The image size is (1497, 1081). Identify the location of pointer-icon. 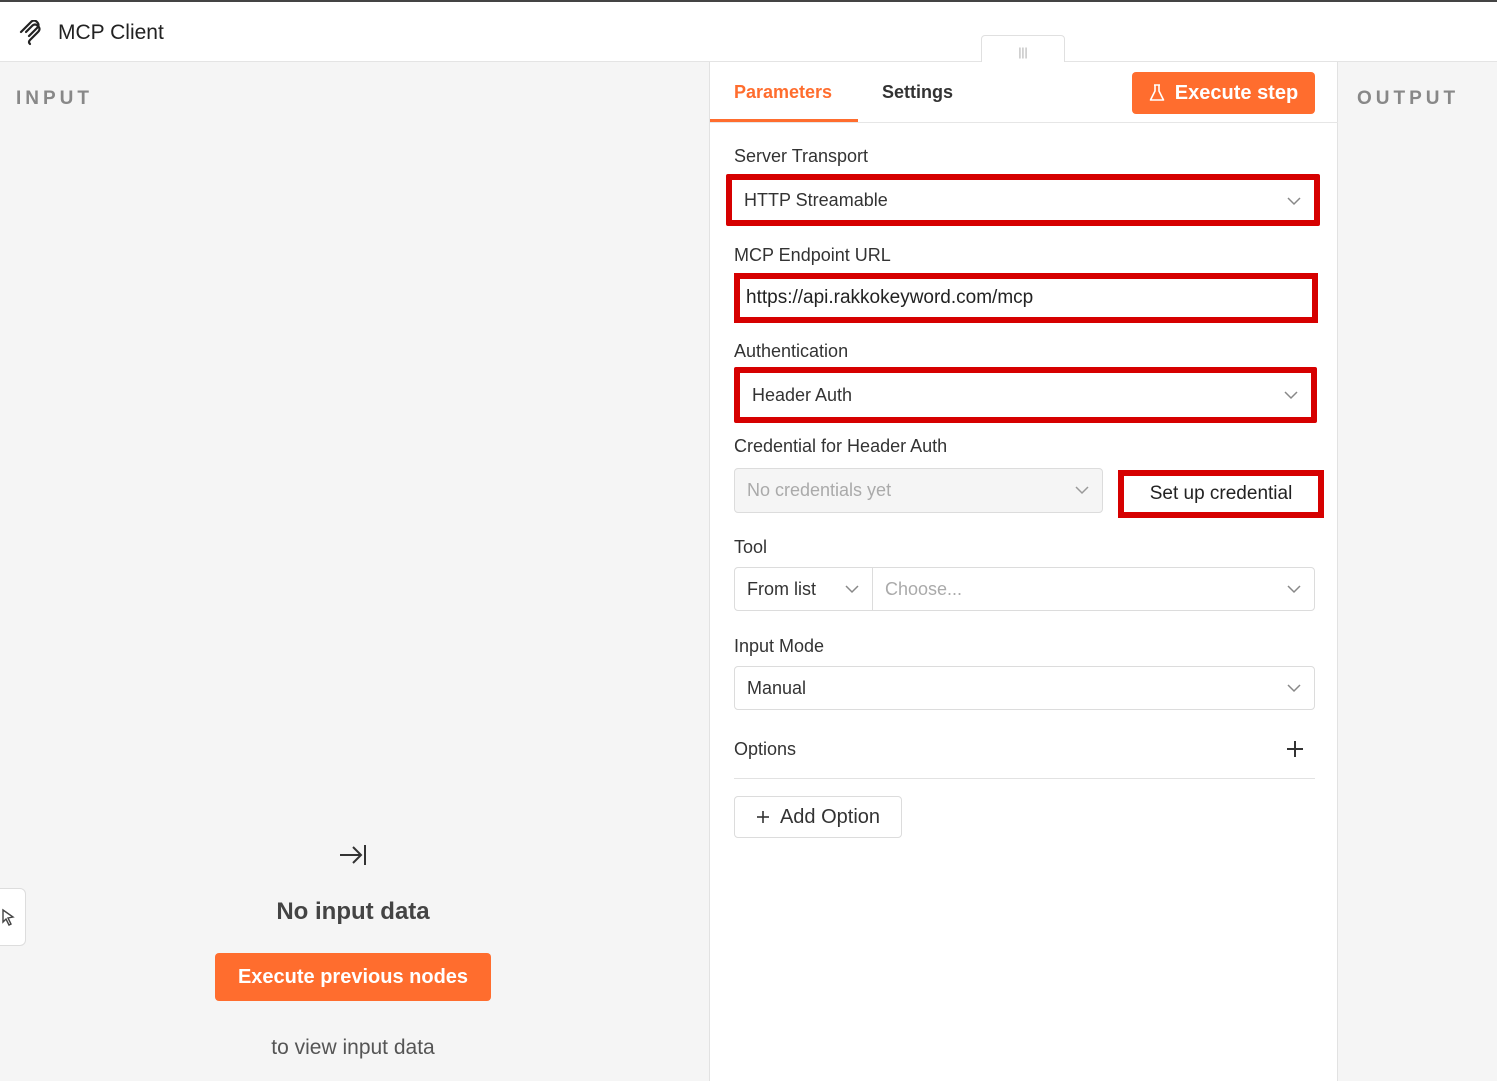
(8, 917).